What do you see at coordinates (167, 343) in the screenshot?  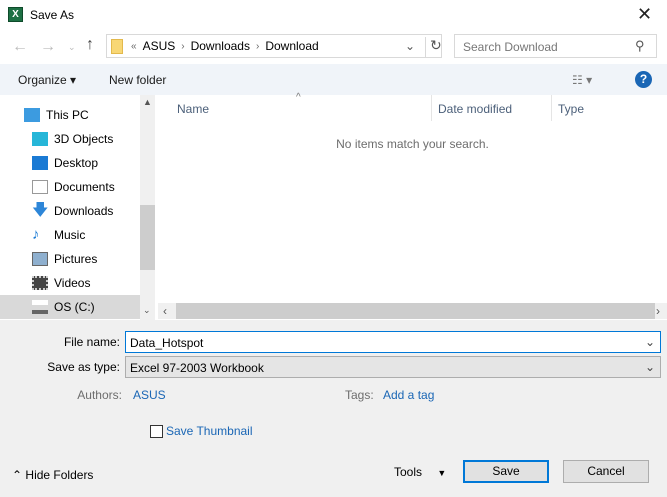 I see `file-name-value: Data_Hotspot` at bounding box center [167, 343].